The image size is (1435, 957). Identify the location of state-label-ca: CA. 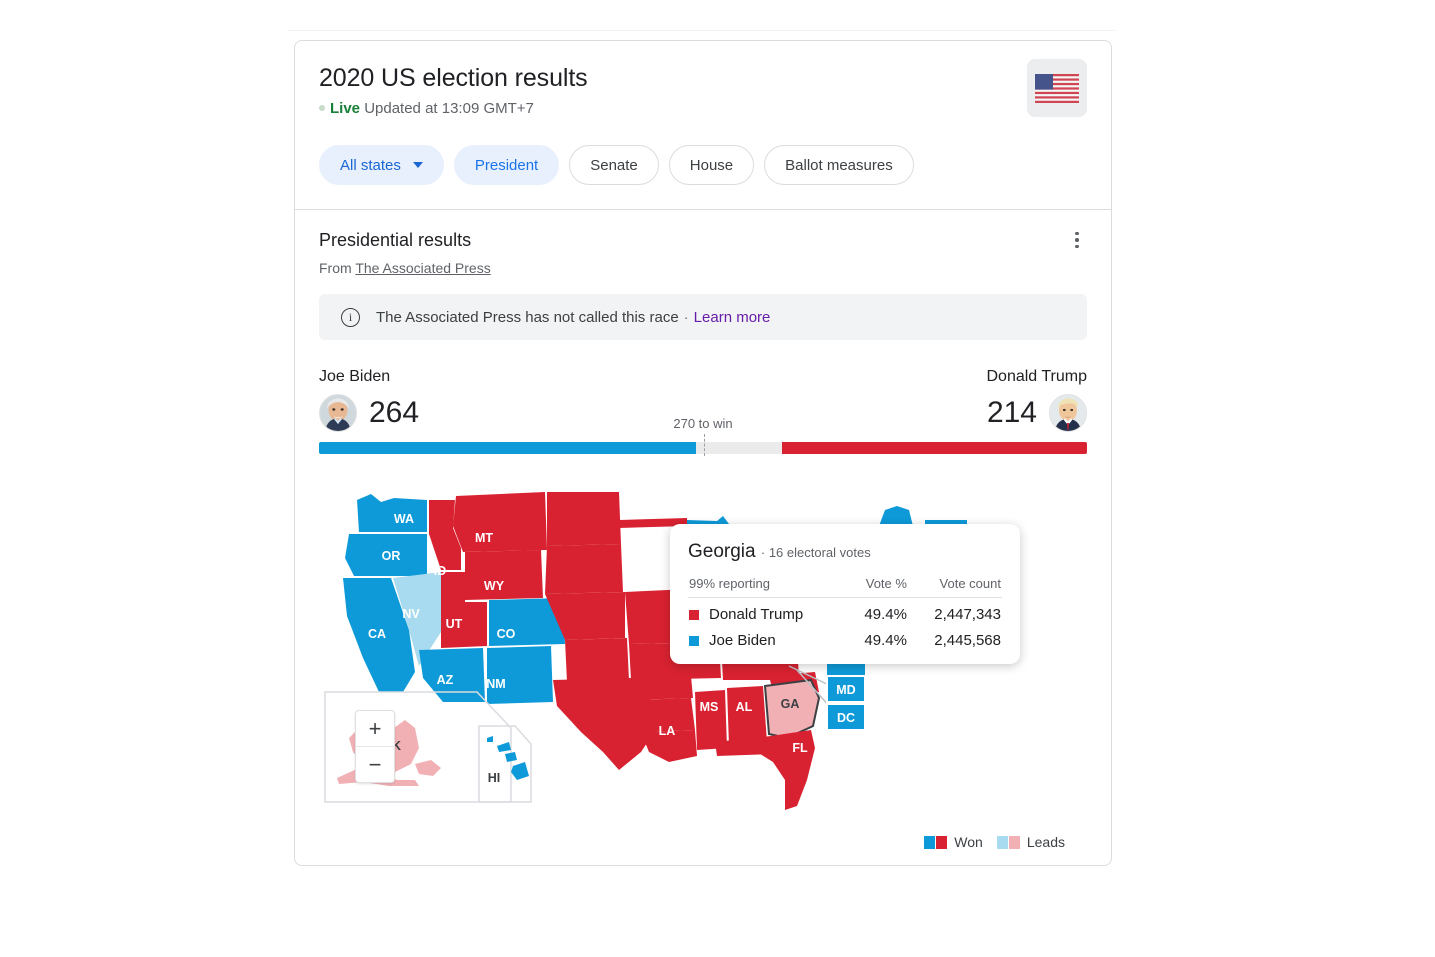
(377, 634).